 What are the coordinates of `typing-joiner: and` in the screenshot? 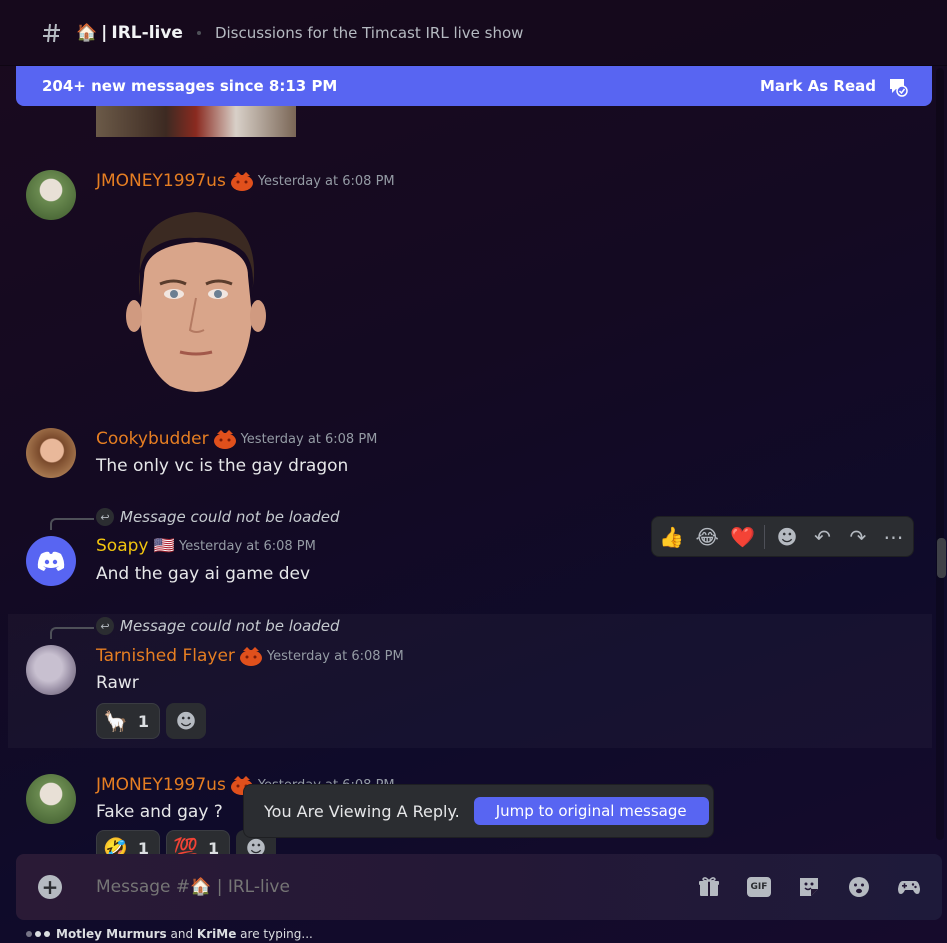 It's located at (182, 934).